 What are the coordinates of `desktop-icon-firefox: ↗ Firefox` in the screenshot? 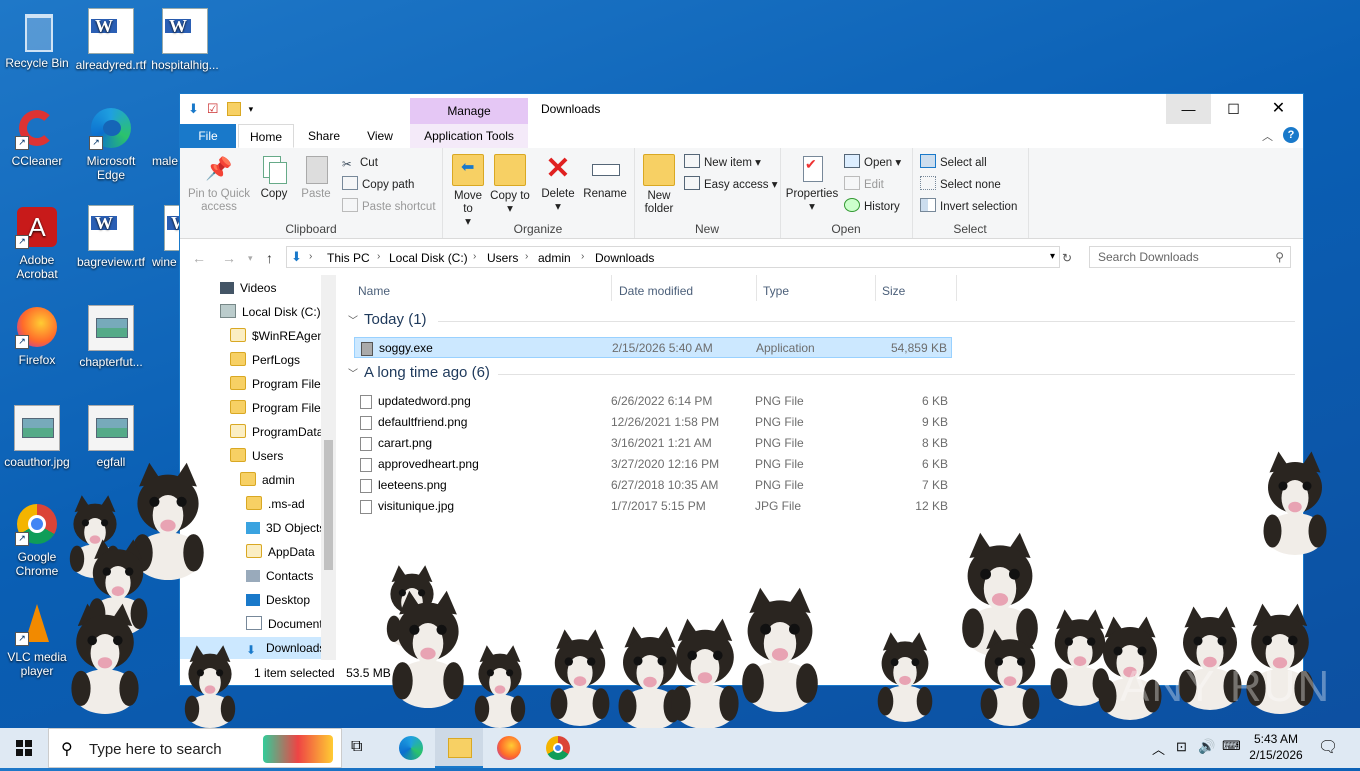 It's located at (37, 336).